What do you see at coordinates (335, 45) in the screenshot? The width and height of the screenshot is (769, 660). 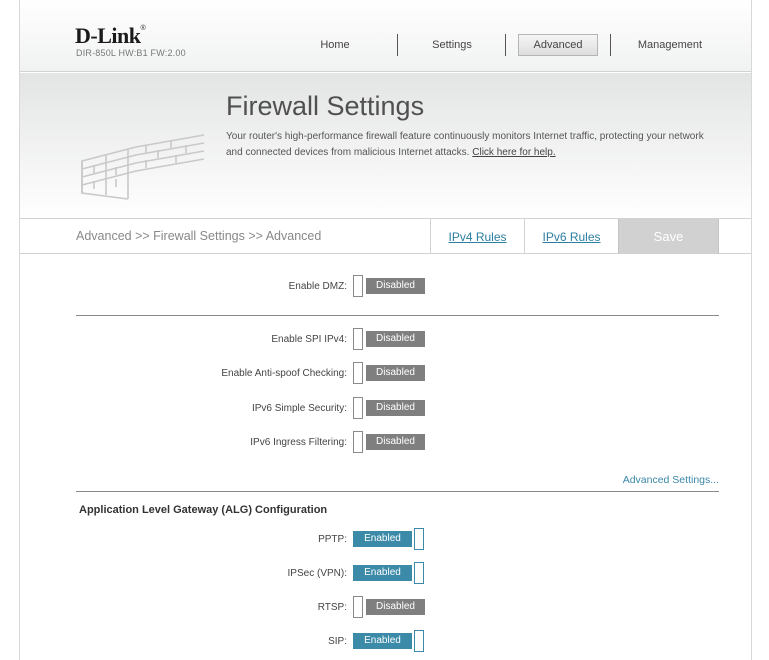 I see `nav-home: Home` at bounding box center [335, 45].